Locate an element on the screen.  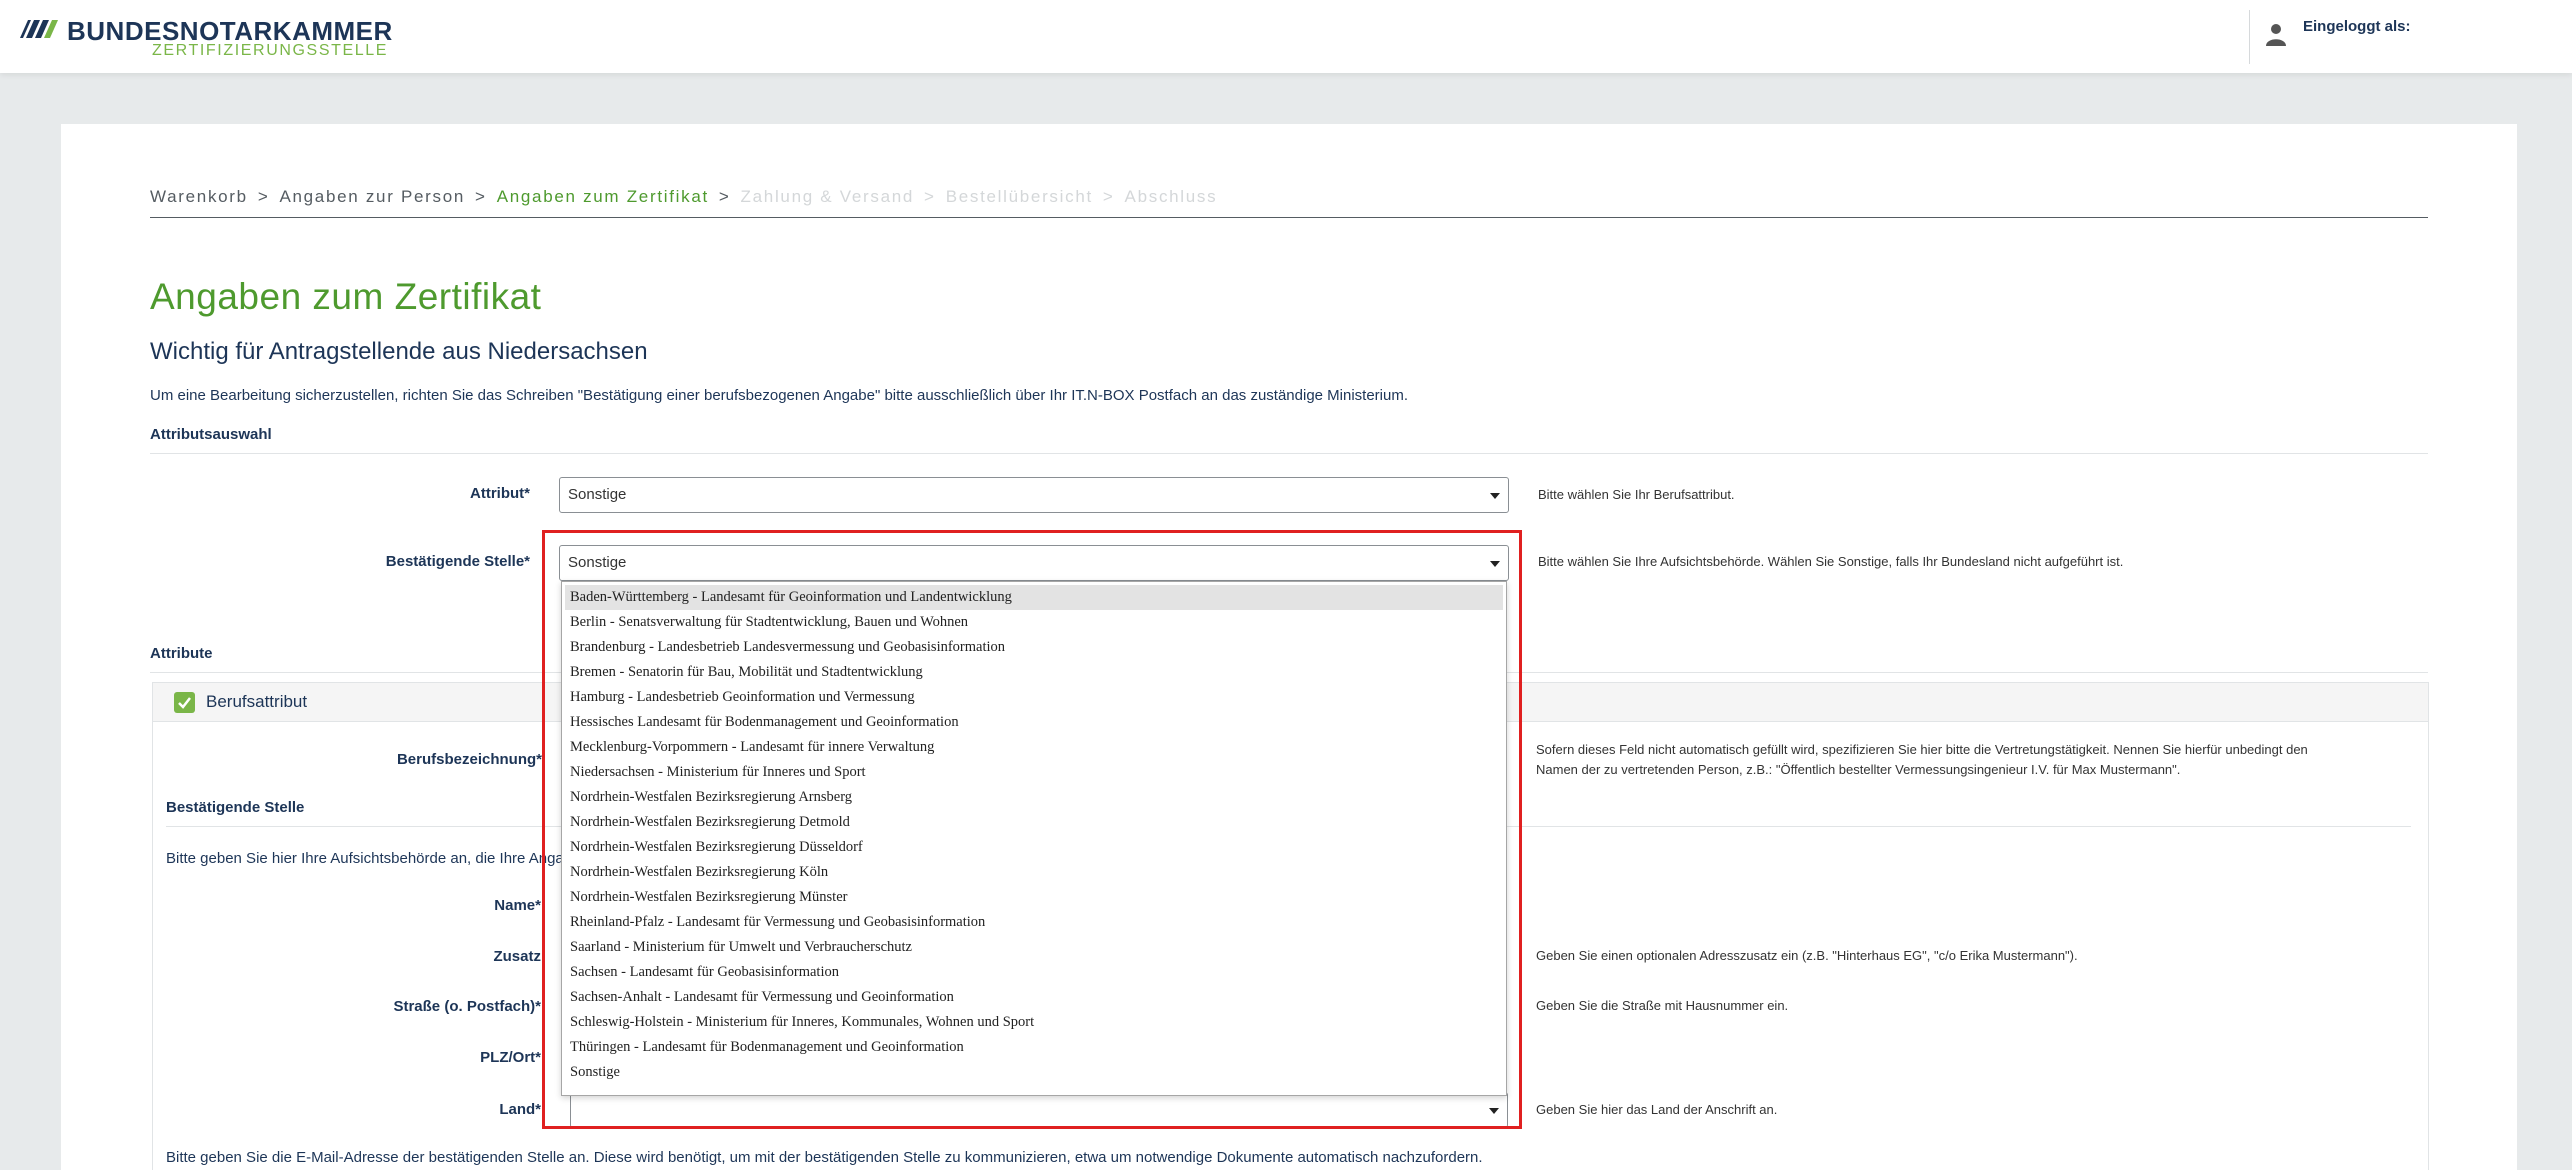
attribut-label: Attribut* is located at coordinates (500, 493).